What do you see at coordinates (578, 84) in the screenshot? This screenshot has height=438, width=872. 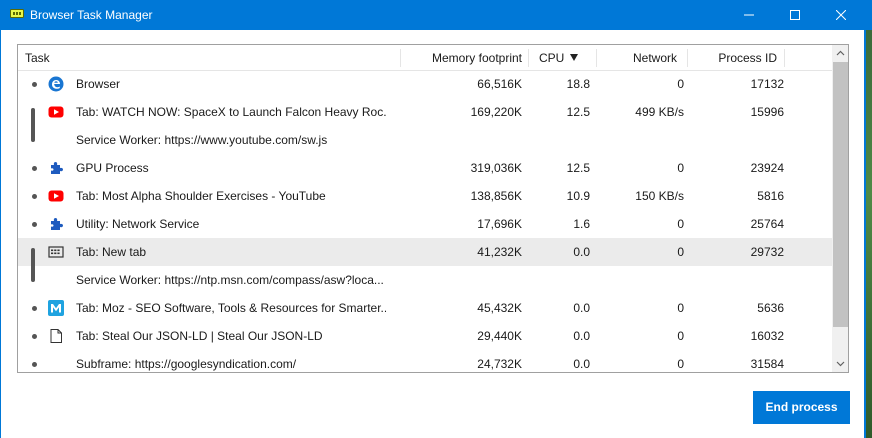 I see `cpu-value: 18.8` at bounding box center [578, 84].